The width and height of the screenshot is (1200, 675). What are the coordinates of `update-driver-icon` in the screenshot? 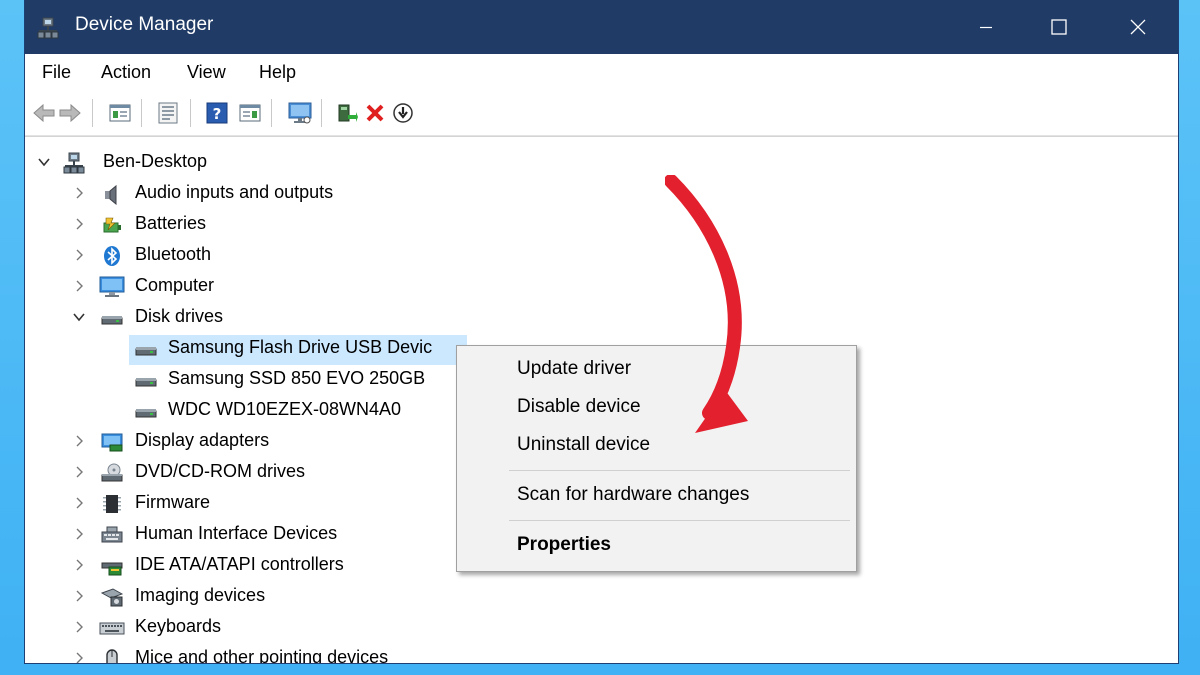 It's located at (348, 113).